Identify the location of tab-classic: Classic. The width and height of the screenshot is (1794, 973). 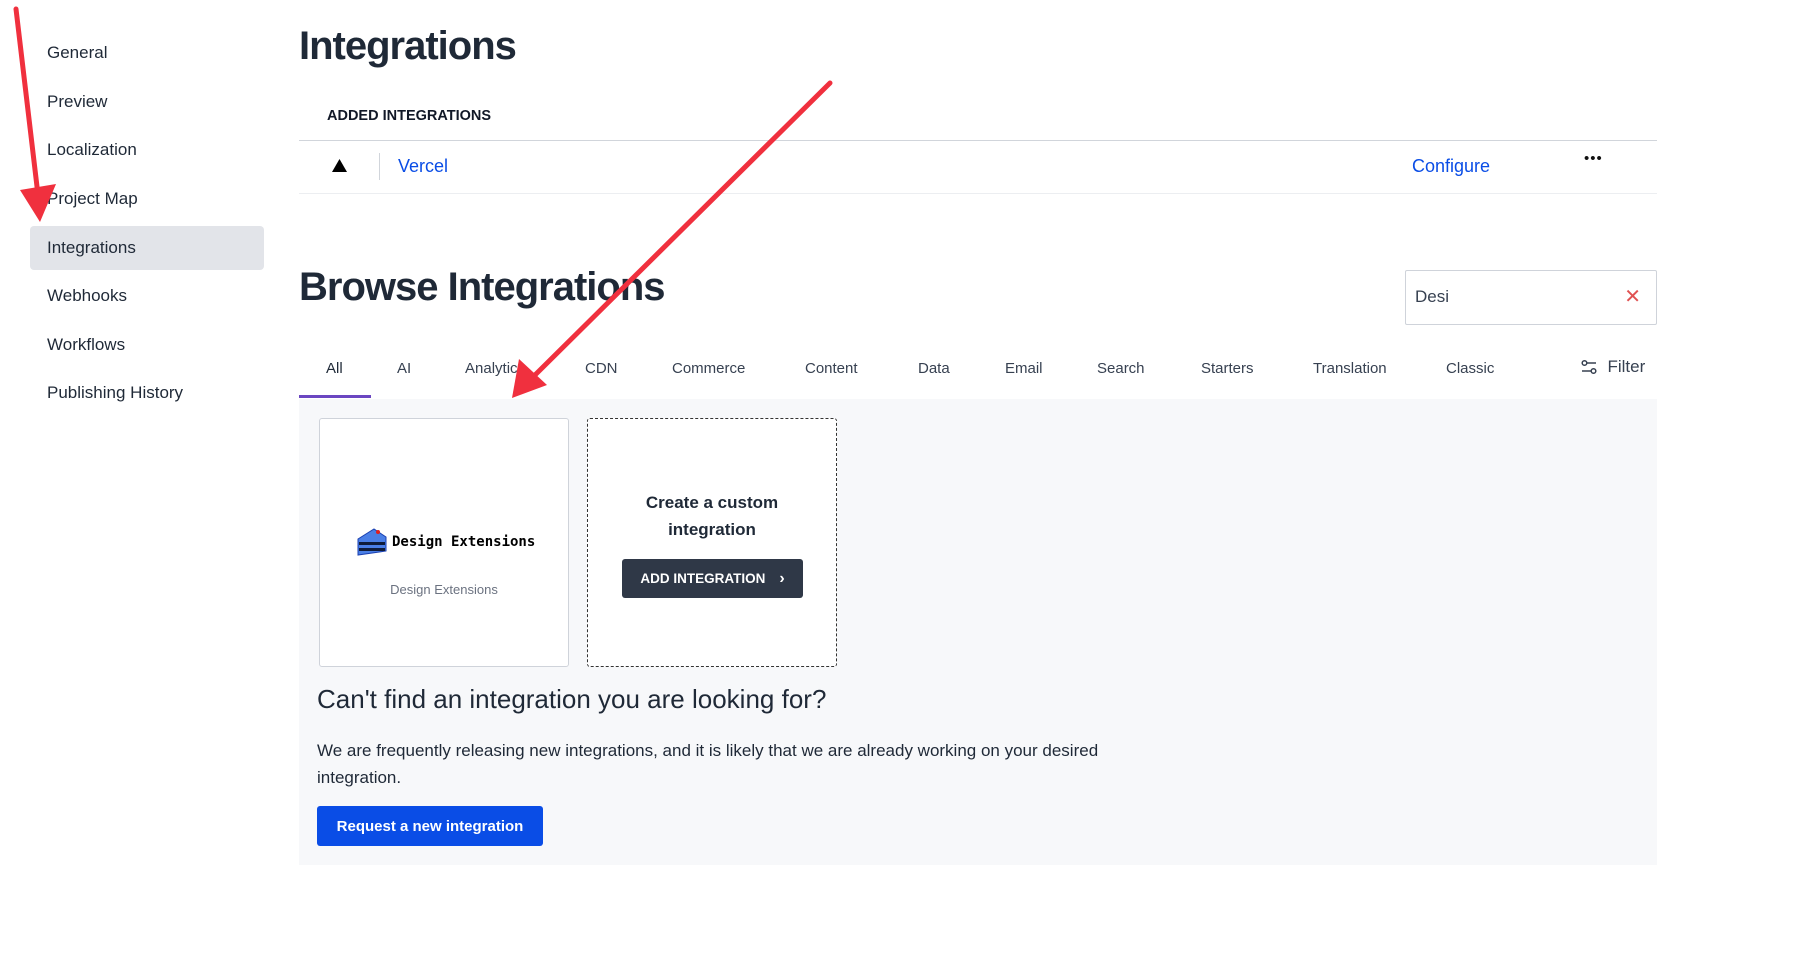
(1470, 368).